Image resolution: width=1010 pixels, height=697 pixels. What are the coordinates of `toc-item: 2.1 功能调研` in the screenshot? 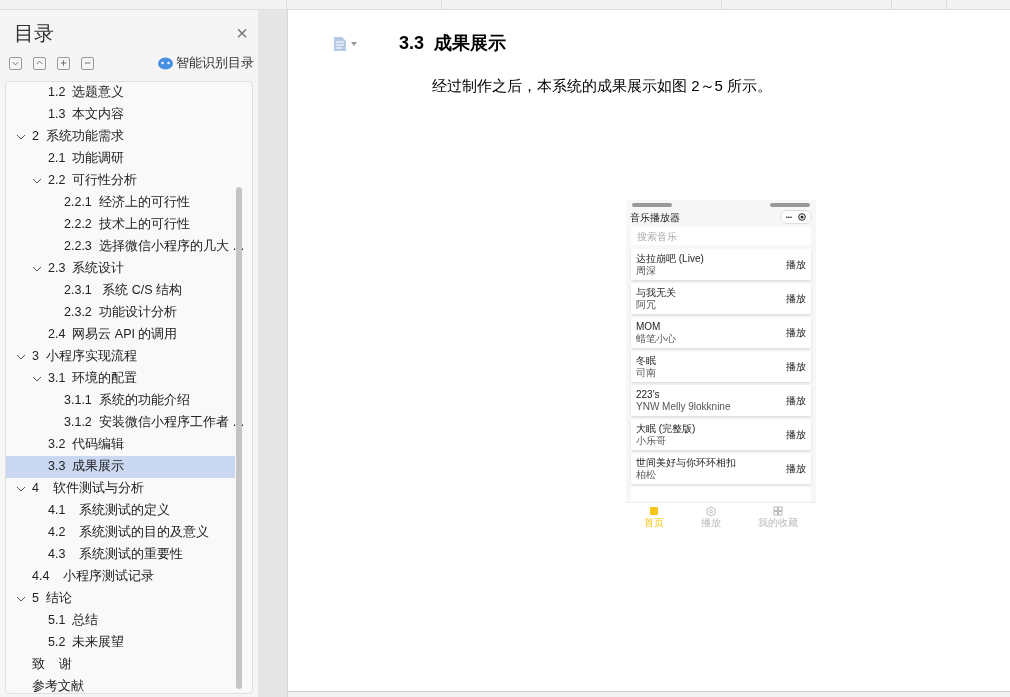 It's located at (129, 158).